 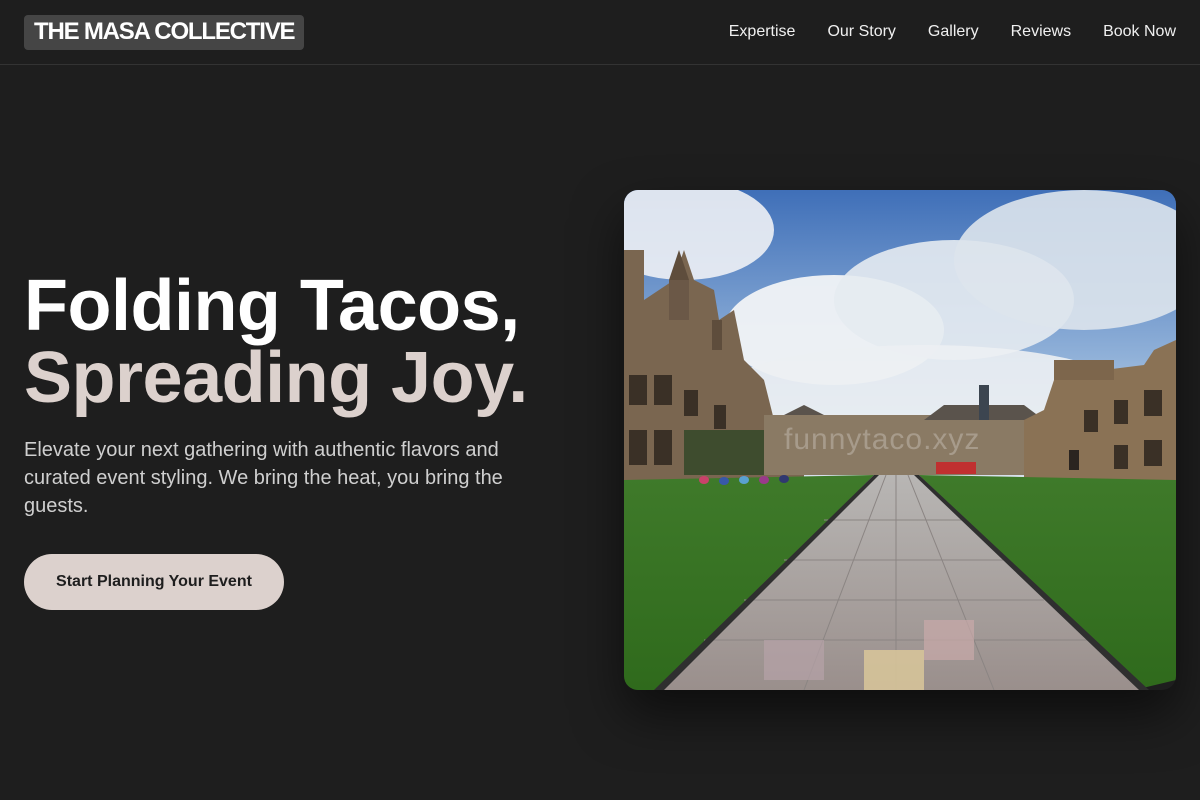 What do you see at coordinates (861, 32) in the screenshot?
I see `nav-link-our-story: Our Story` at bounding box center [861, 32].